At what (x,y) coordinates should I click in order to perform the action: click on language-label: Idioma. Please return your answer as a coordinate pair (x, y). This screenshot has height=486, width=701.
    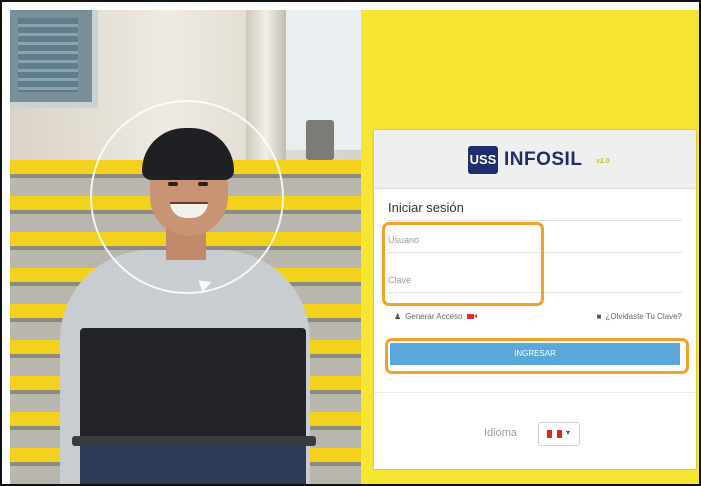
    Looking at the image, I should click on (501, 433).